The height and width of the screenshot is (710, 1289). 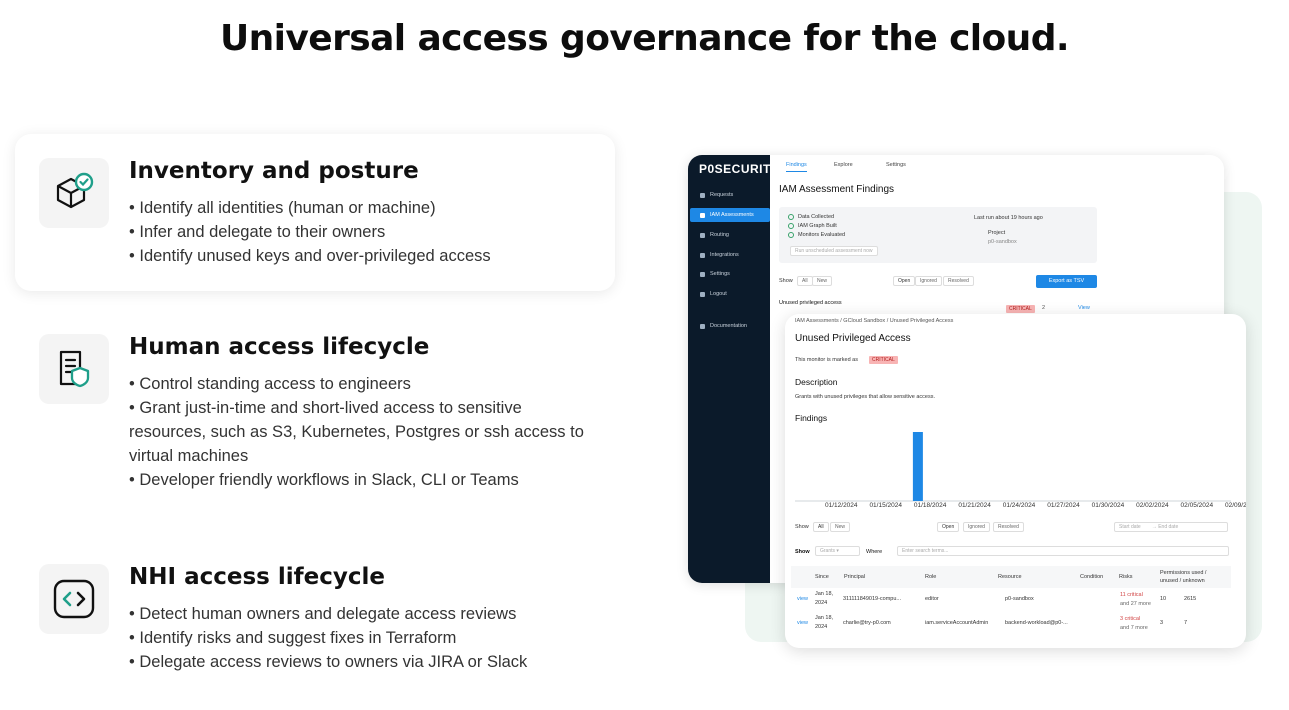 I want to click on nav-label: Documentation, so click(x=728, y=326).